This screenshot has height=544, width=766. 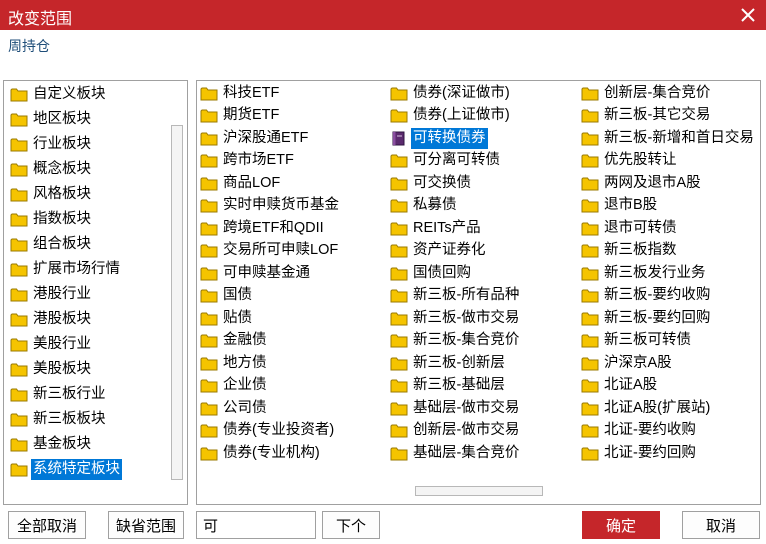 I want to click on list-item: 资产证券化, so click(x=439, y=251).